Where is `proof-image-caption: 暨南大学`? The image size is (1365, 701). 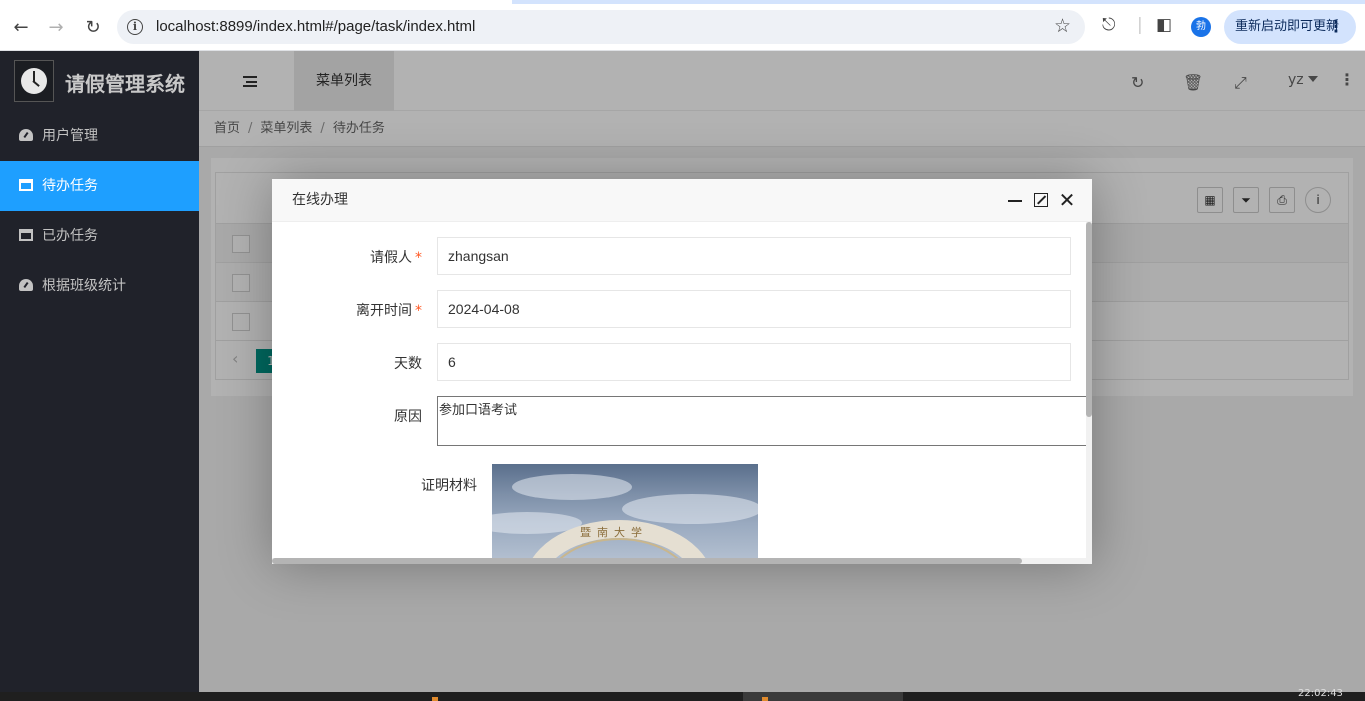
proof-image-caption: 暨南大学 is located at coordinates (614, 532).